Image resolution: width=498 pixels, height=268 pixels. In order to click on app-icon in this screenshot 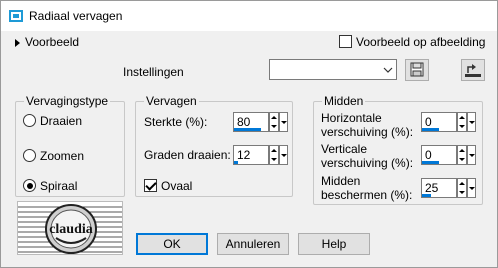, I will do `click(16, 16)`.